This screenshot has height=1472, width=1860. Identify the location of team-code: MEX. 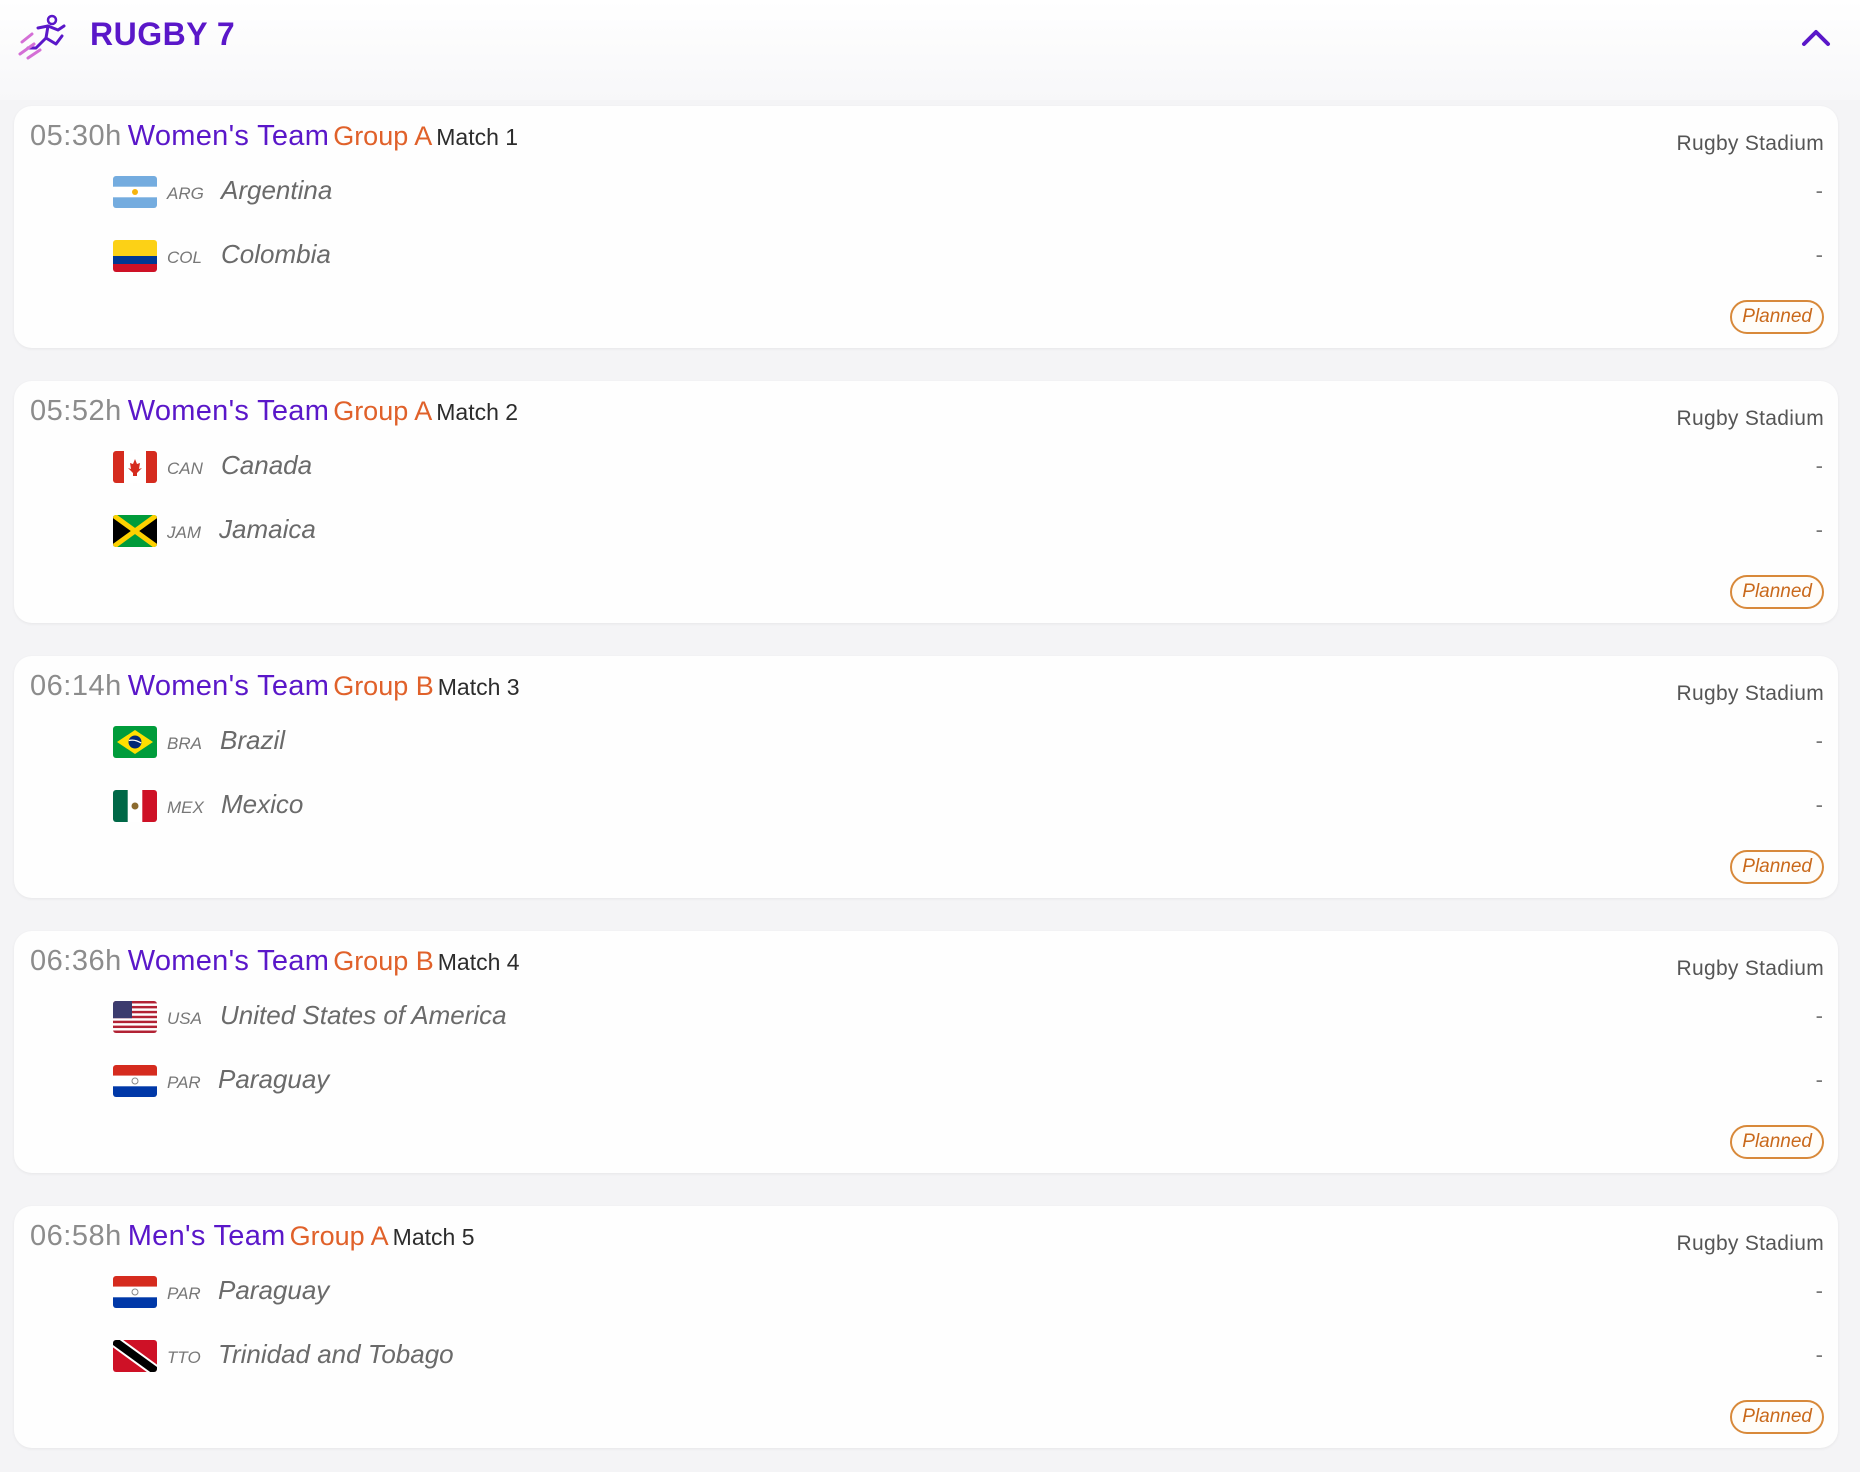
(185, 807).